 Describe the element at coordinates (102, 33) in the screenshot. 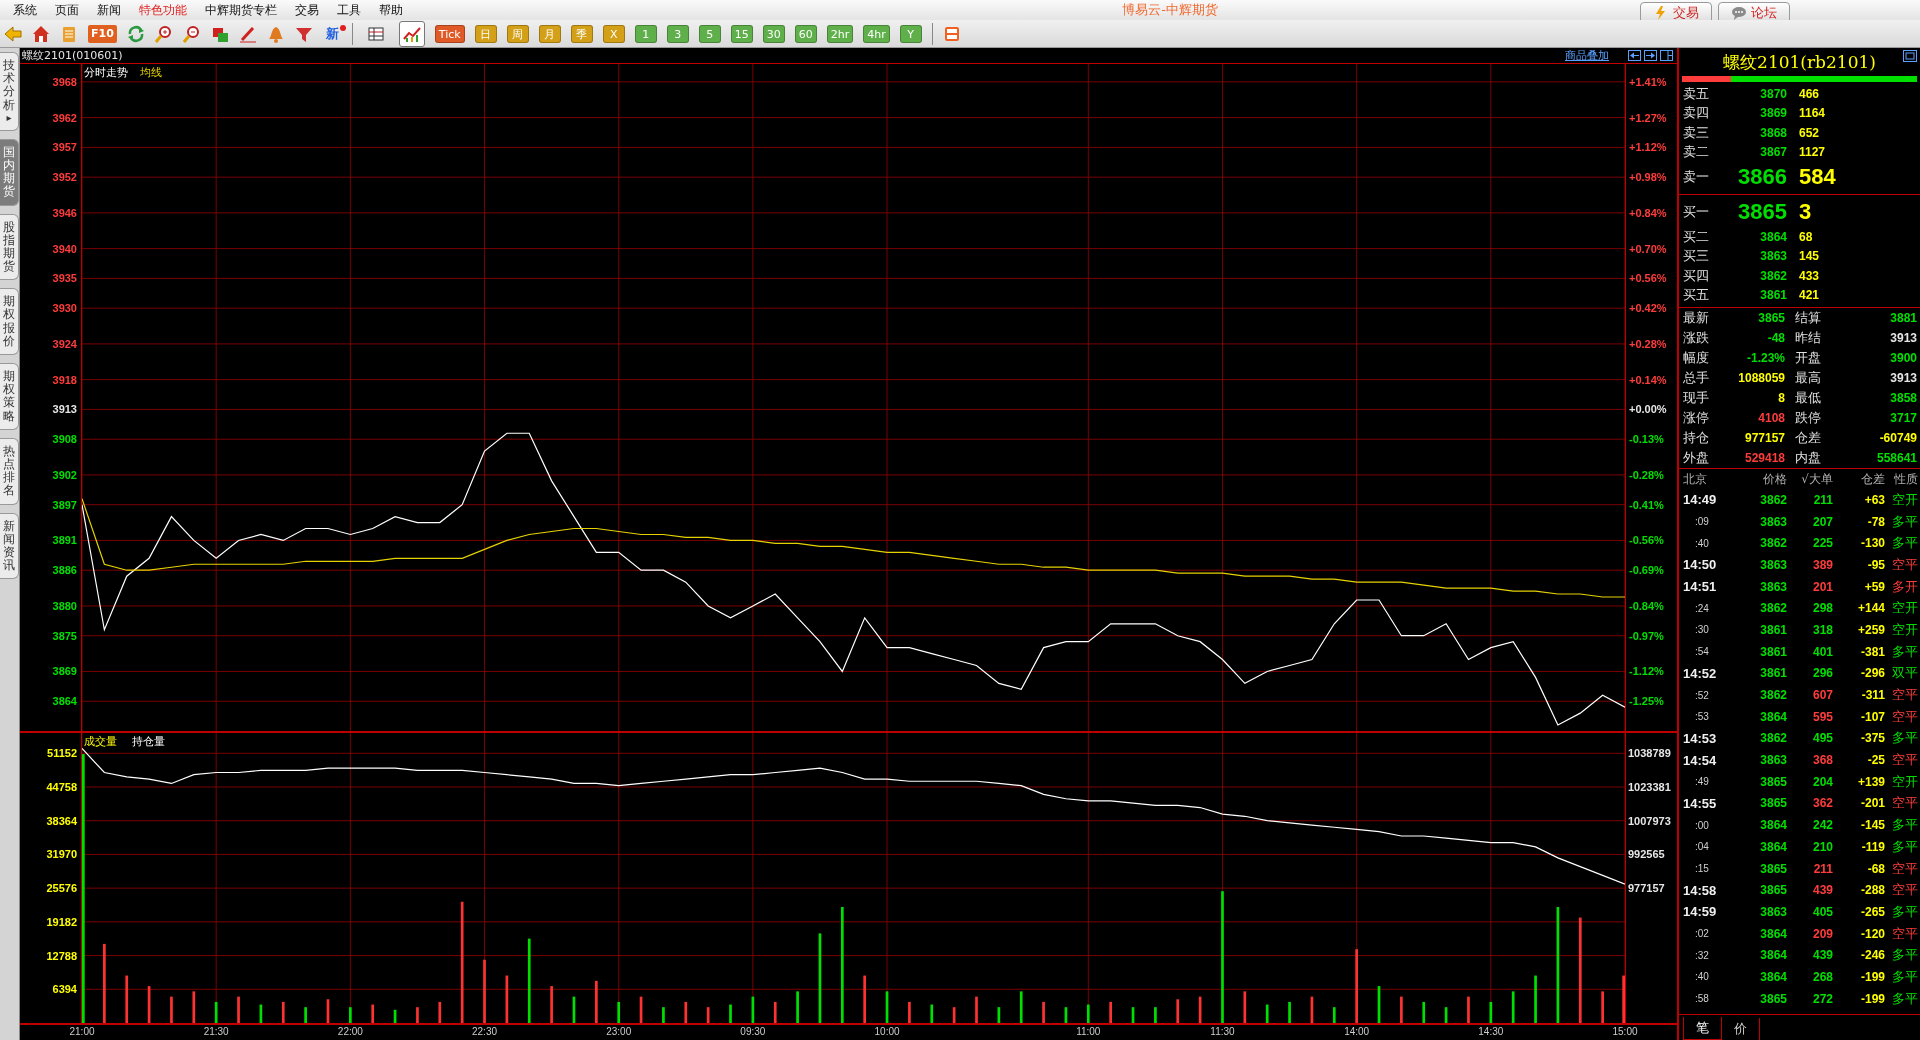

I see `toolbar-button: F10` at that location.